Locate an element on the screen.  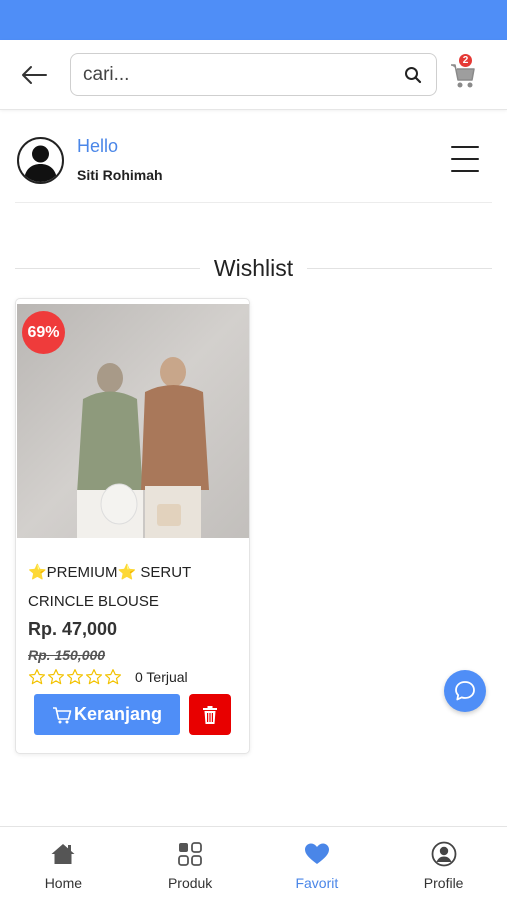
cart-count-badge: 2 is located at coordinates (465, 60).